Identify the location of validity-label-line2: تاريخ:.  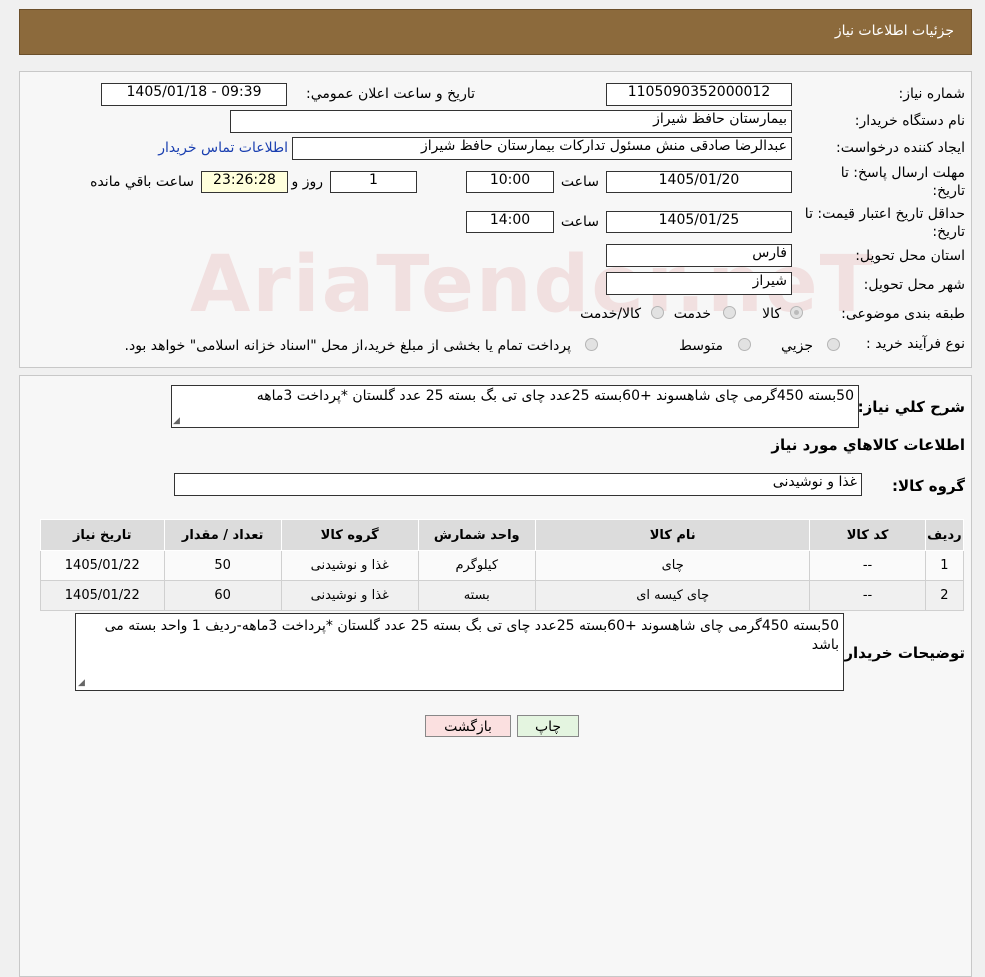
(948, 232).